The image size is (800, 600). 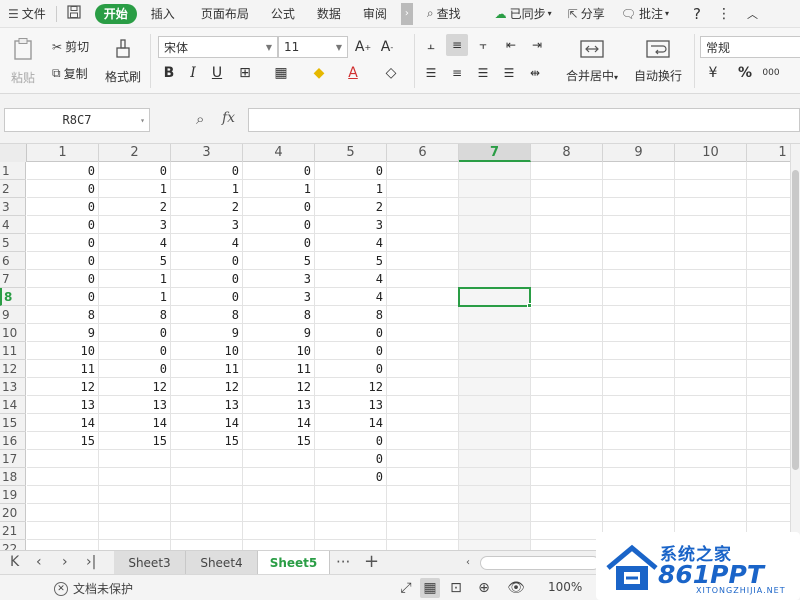 What do you see at coordinates (63, 369) in the screenshot?
I see `cell: 11` at bounding box center [63, 369].